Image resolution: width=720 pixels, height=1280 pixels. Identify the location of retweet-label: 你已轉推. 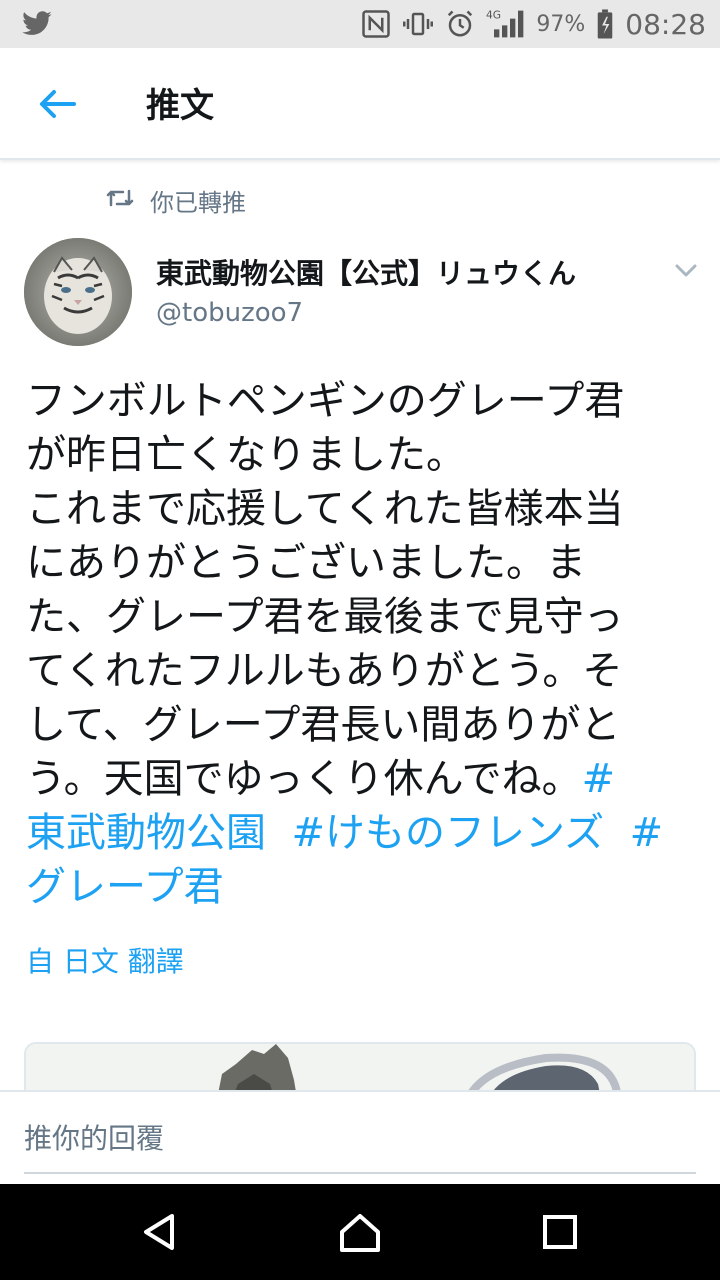
(198, 202).